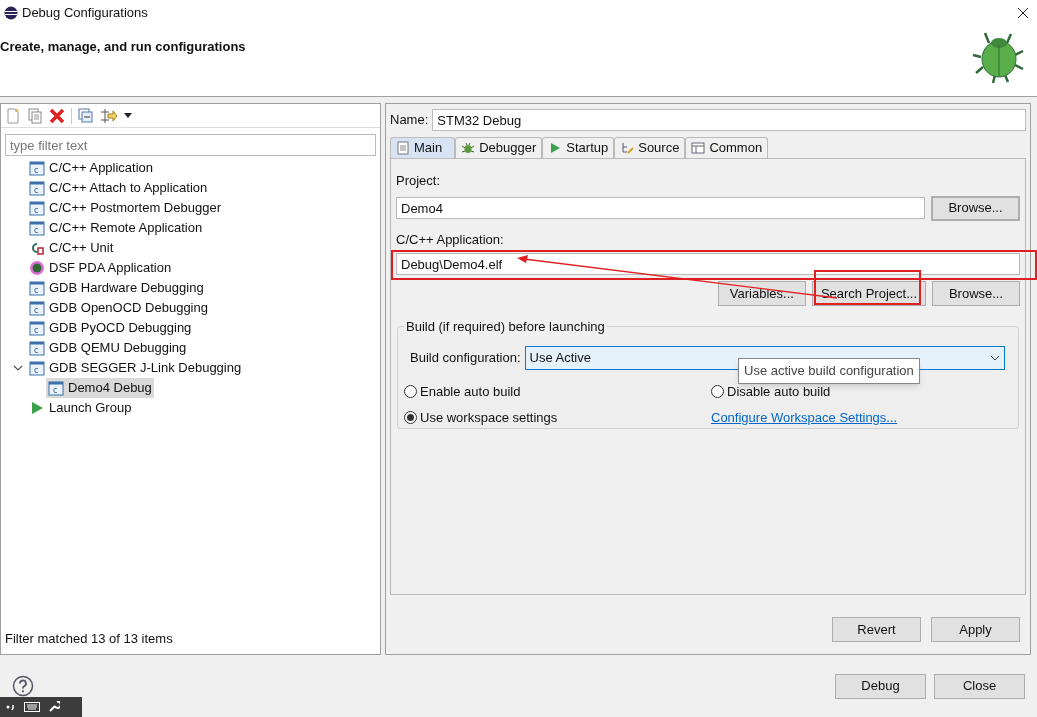 The image size is (1037, 717). I want to click on application-label: C/C++ Application:, so click(450, 239).